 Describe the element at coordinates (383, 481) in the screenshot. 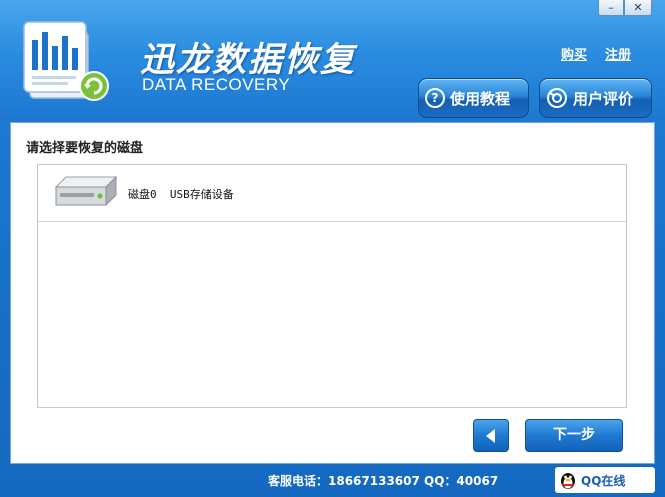

I see `service-contact: 客服电话：18667133607 QQ：40067` at that location.